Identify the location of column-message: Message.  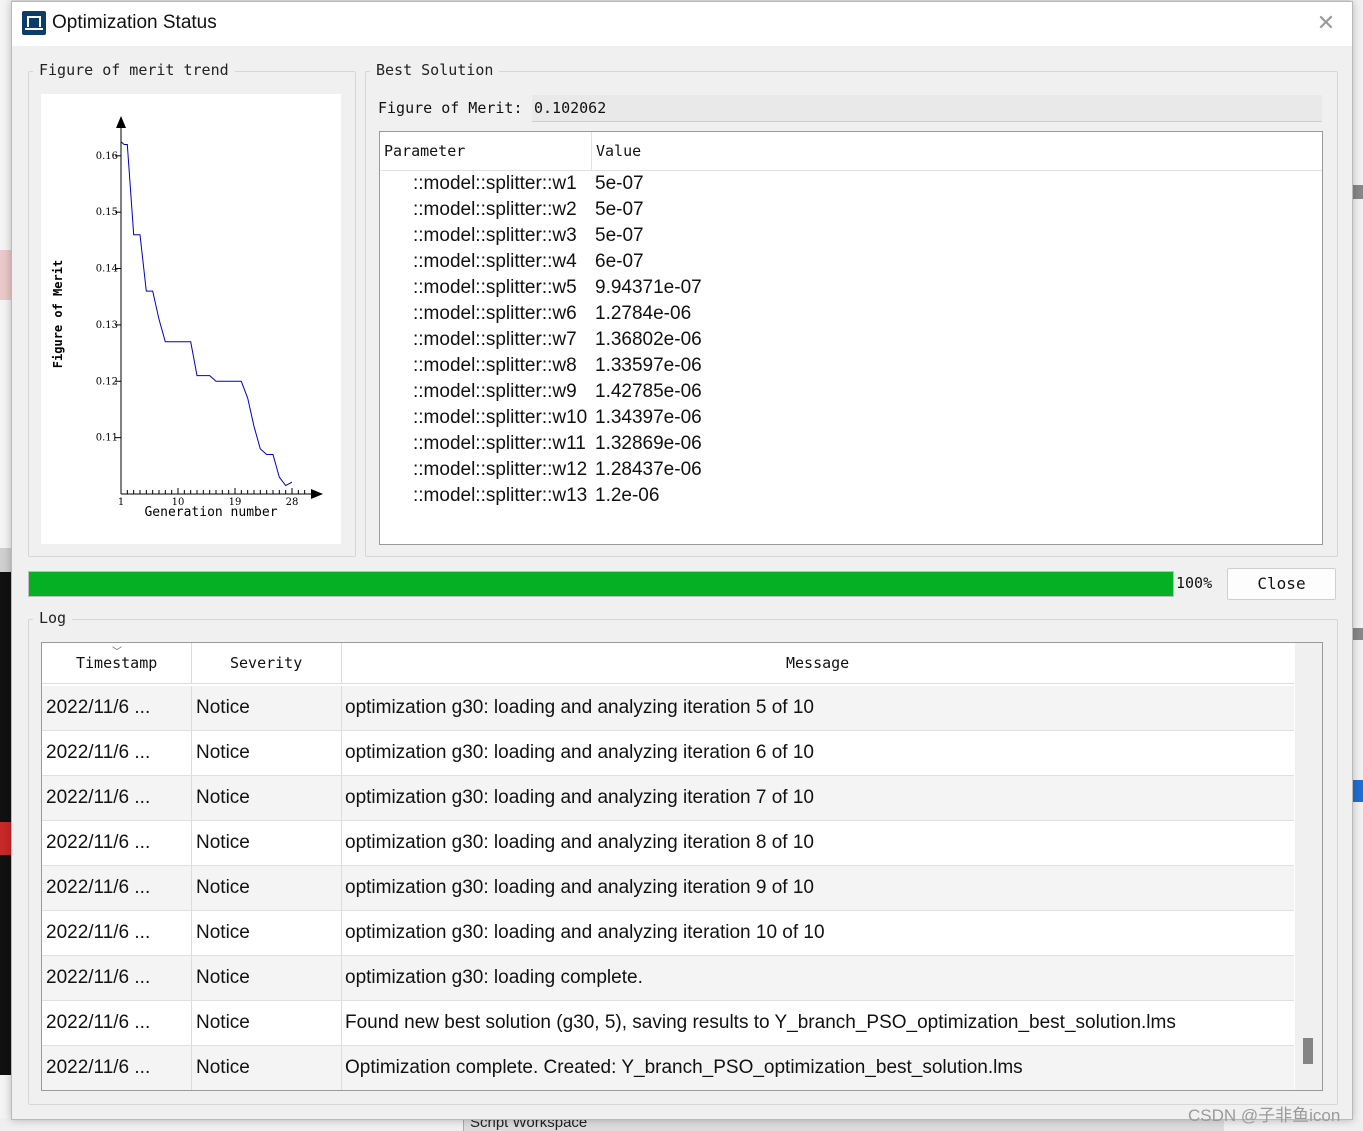
(817, 663).